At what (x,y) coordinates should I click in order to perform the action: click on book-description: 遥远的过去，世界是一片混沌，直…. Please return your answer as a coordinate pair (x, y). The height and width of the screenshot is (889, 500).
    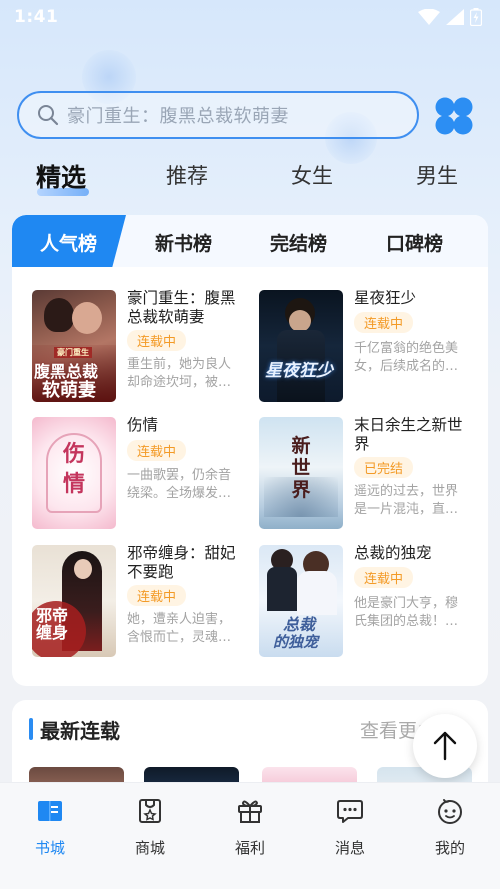
    Looking at the image, I should click on (406, 500).